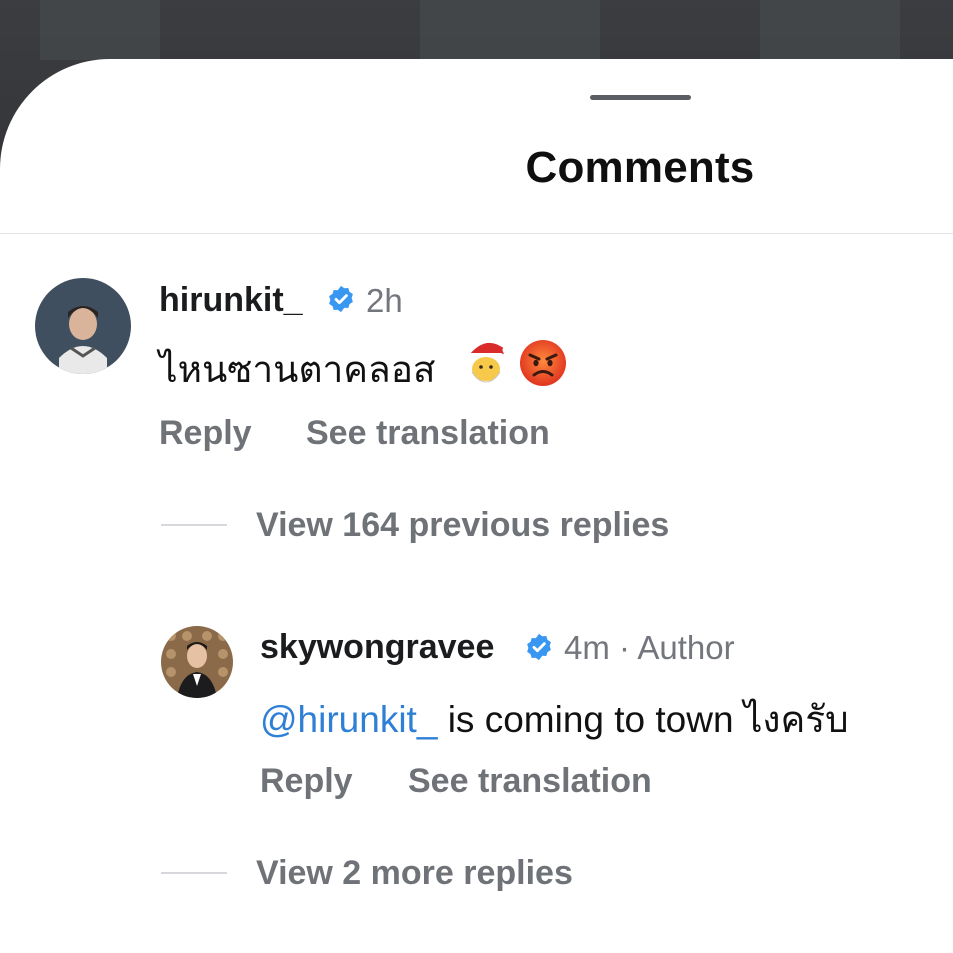 This screenshot has height=953, width=953. I want to click on santa-emoji-icon, so click(487, 364).